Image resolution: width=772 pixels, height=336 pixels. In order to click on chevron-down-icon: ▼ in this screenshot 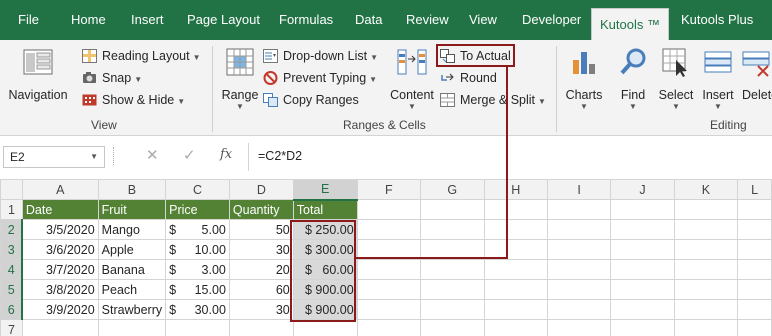, I will do `click(94, 157)`.